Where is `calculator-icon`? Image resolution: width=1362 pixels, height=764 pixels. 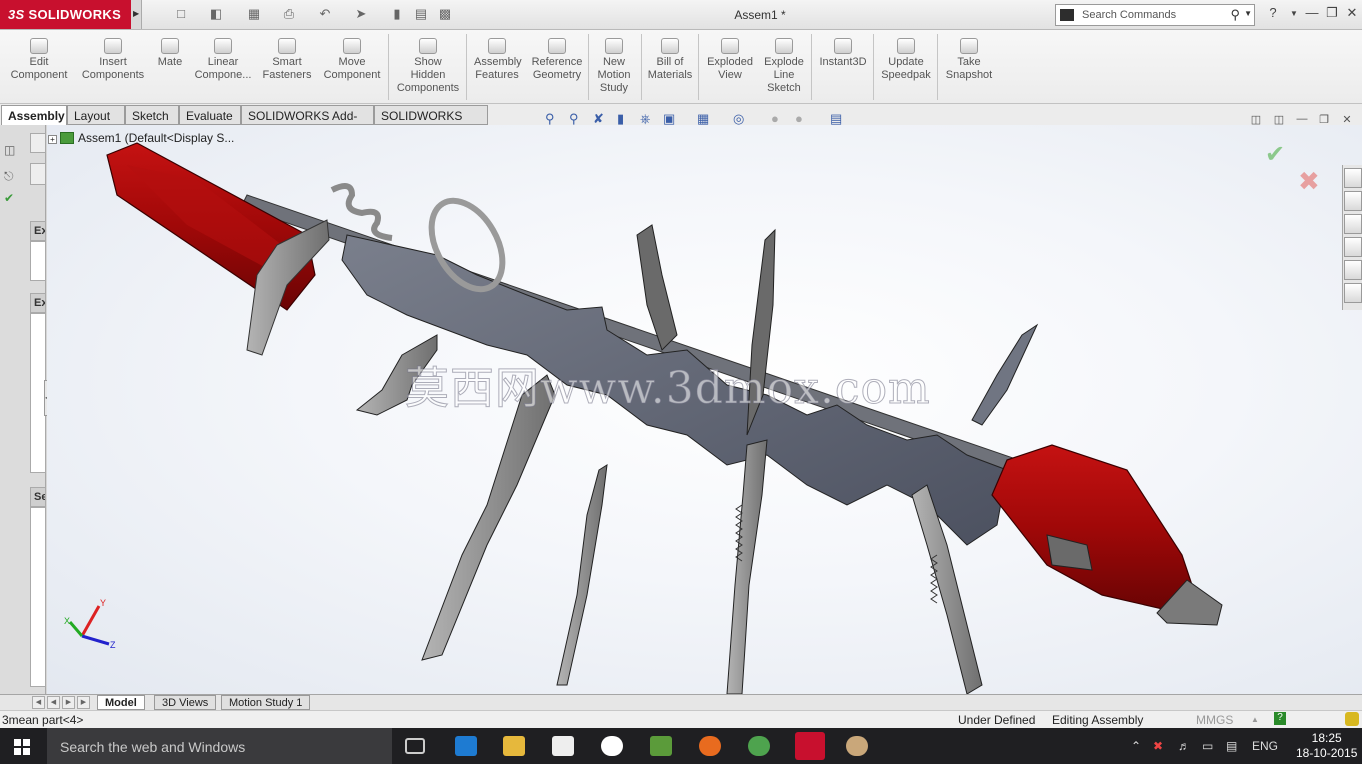 calculator-icon is located at coordinates (661, 746).